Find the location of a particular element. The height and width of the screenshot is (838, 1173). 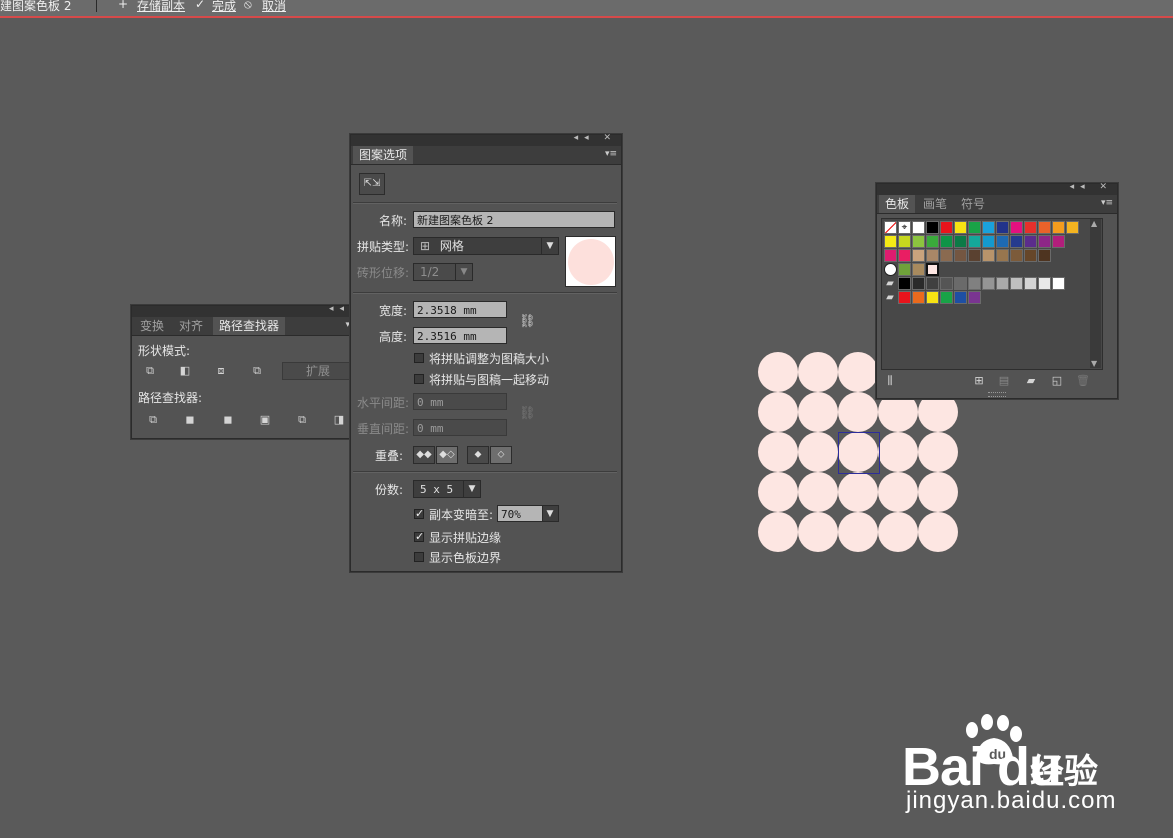

tab-swatches: 色板 is located at coordinates (897, 204).